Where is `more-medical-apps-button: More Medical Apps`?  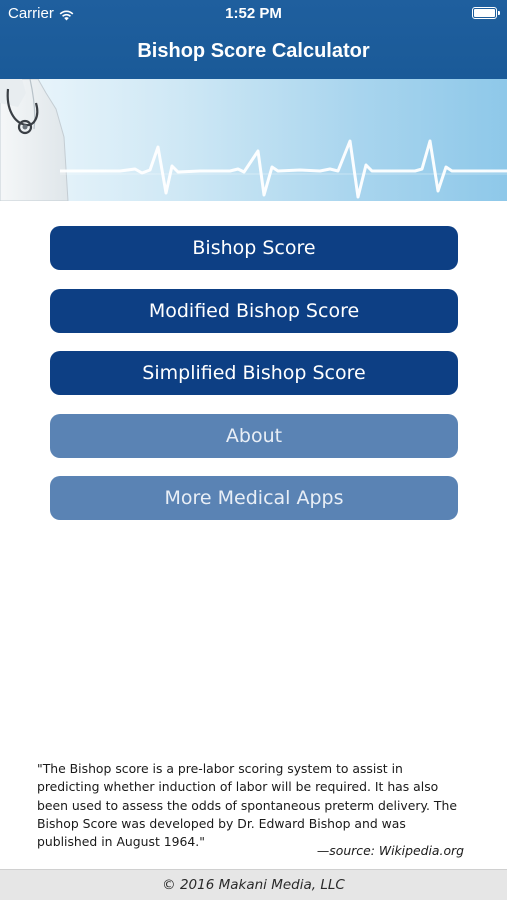
more-medical-apps-button: More Medical Apps is located at coordinates (254, 498).